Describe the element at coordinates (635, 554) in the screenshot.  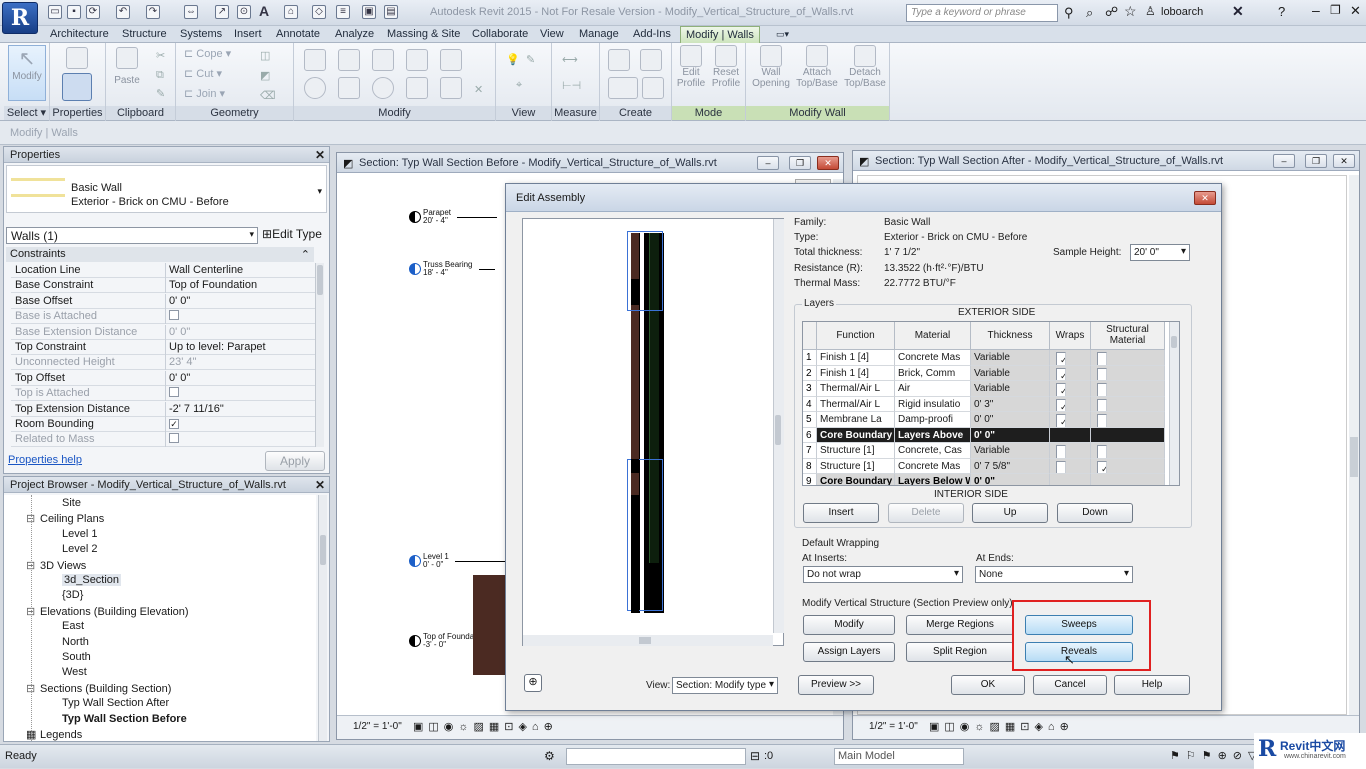
I see `sweep-profile` at that location.